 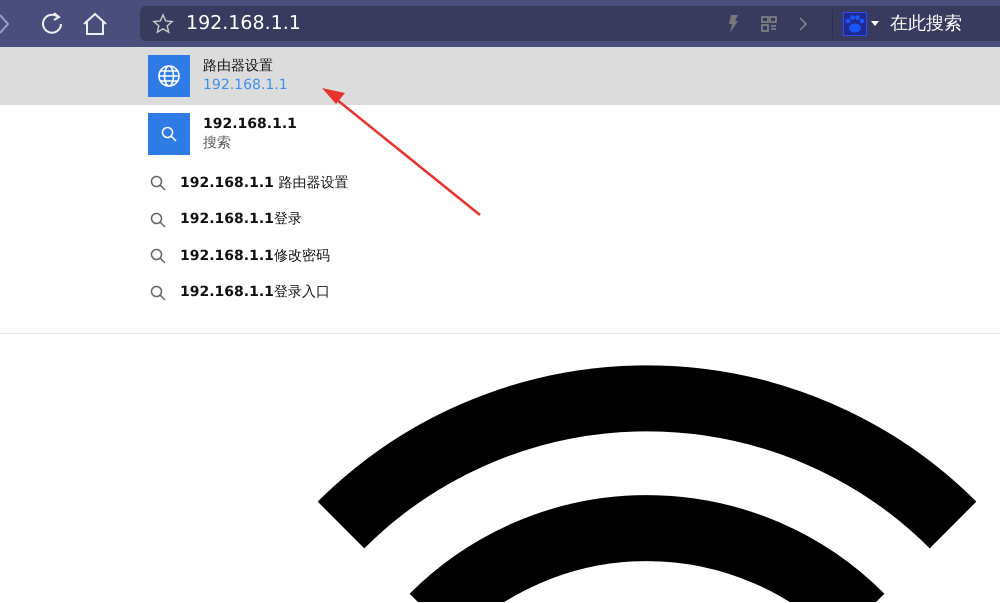 What do you see at coordinates (424, 23) in the screenshot?
I see `address-field: 192.168.1.1` at bounding box center [424, 23].